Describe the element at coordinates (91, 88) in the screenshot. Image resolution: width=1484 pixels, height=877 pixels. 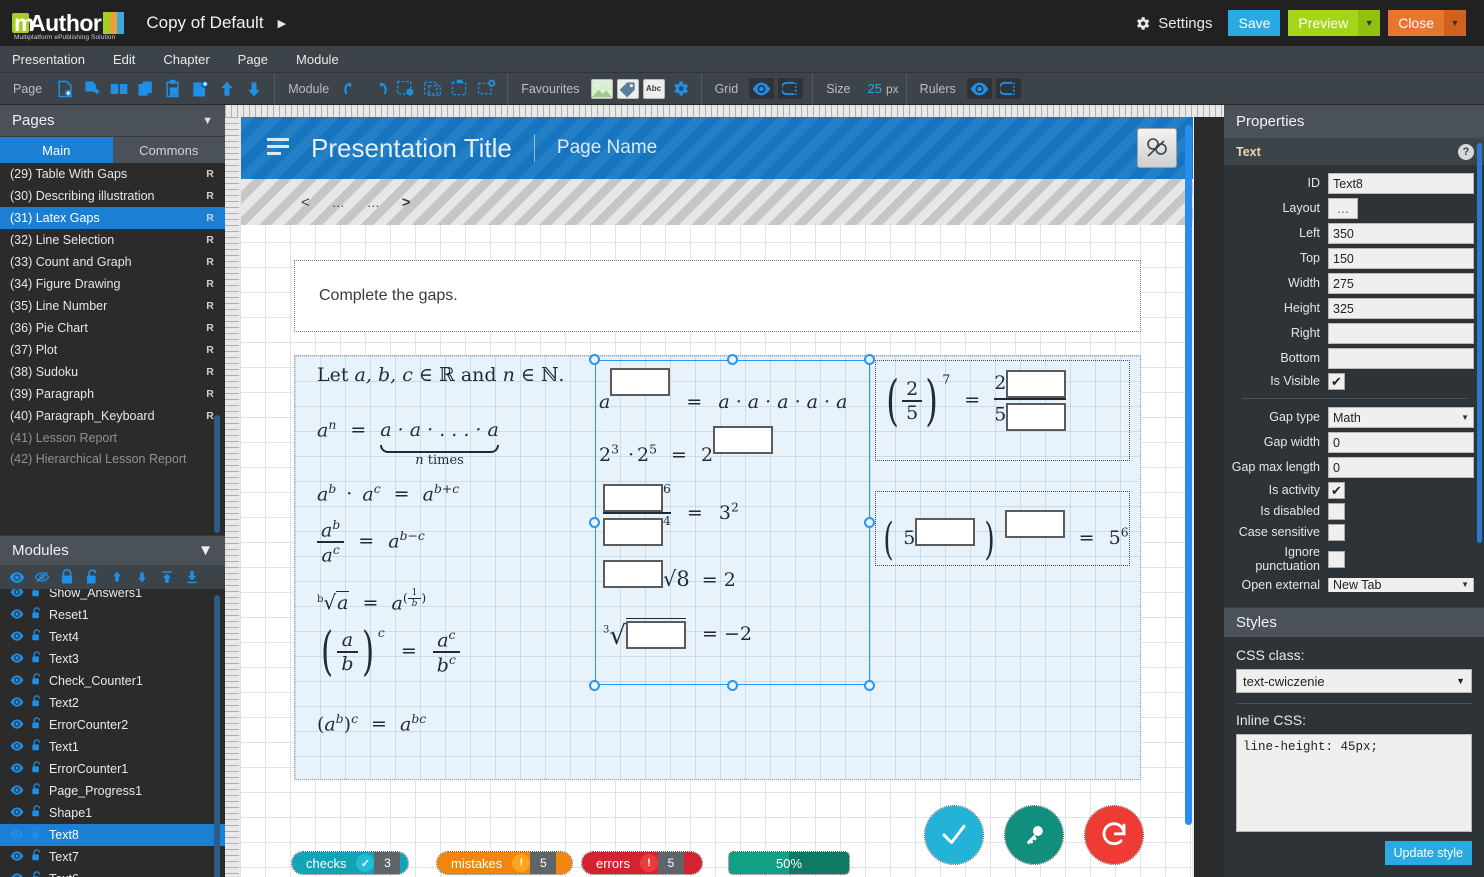
I see `duplicate-page-icon` at that location.